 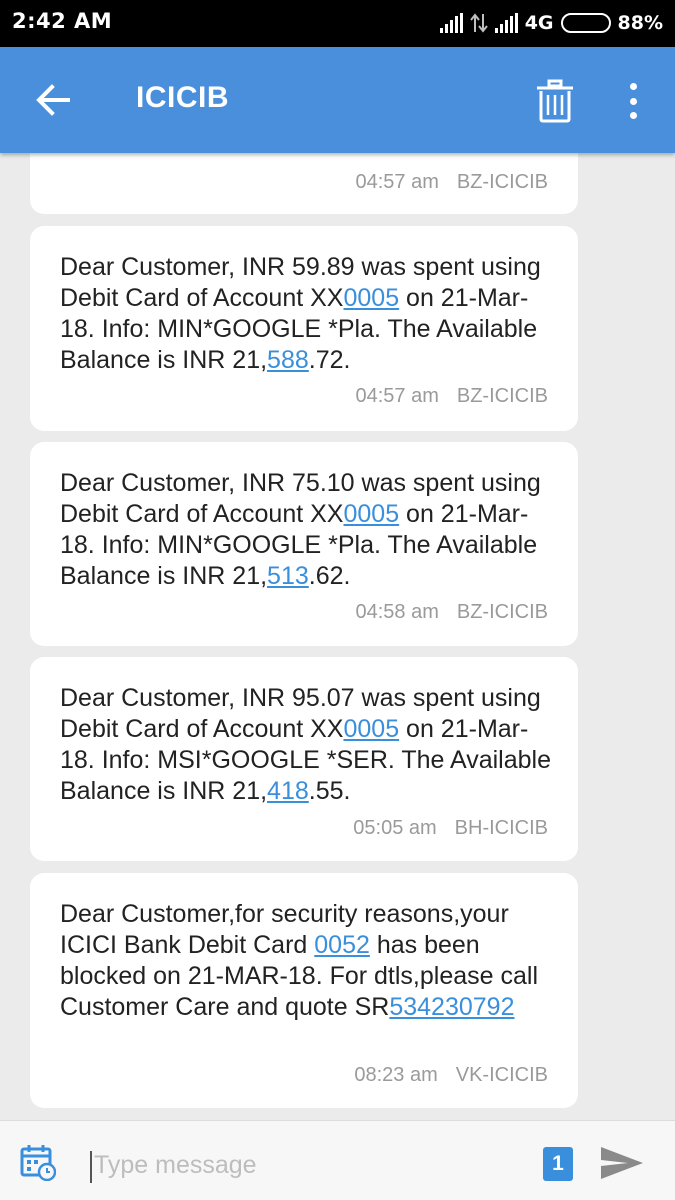 What do you see at coordinates (501, 828) in the screenshot?
I see `message-sender: BH-ICICIB` at bounding box center [501, 828].